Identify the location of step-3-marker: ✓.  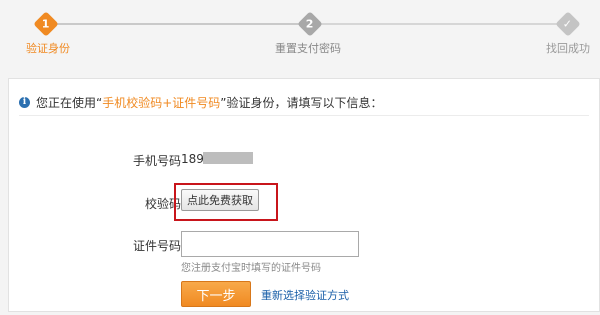
(568, 24).